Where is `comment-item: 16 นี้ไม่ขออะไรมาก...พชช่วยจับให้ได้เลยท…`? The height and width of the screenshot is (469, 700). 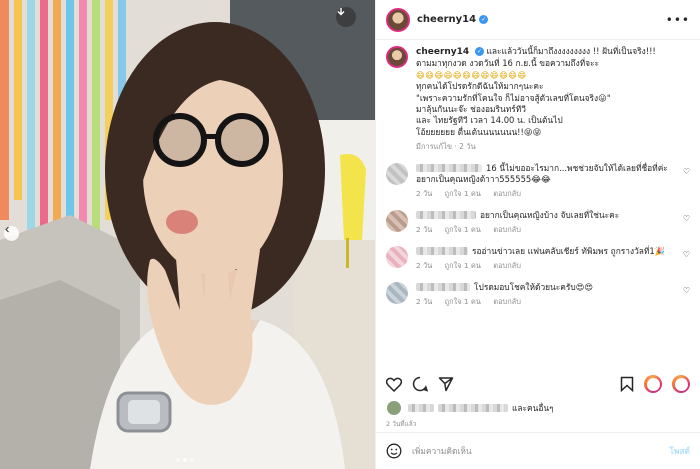 comment-item: 16 นี้ไม่ขออะไรมาก...พชช่วยจับให้ได้เลยท… is located at coordinates (538, 181).